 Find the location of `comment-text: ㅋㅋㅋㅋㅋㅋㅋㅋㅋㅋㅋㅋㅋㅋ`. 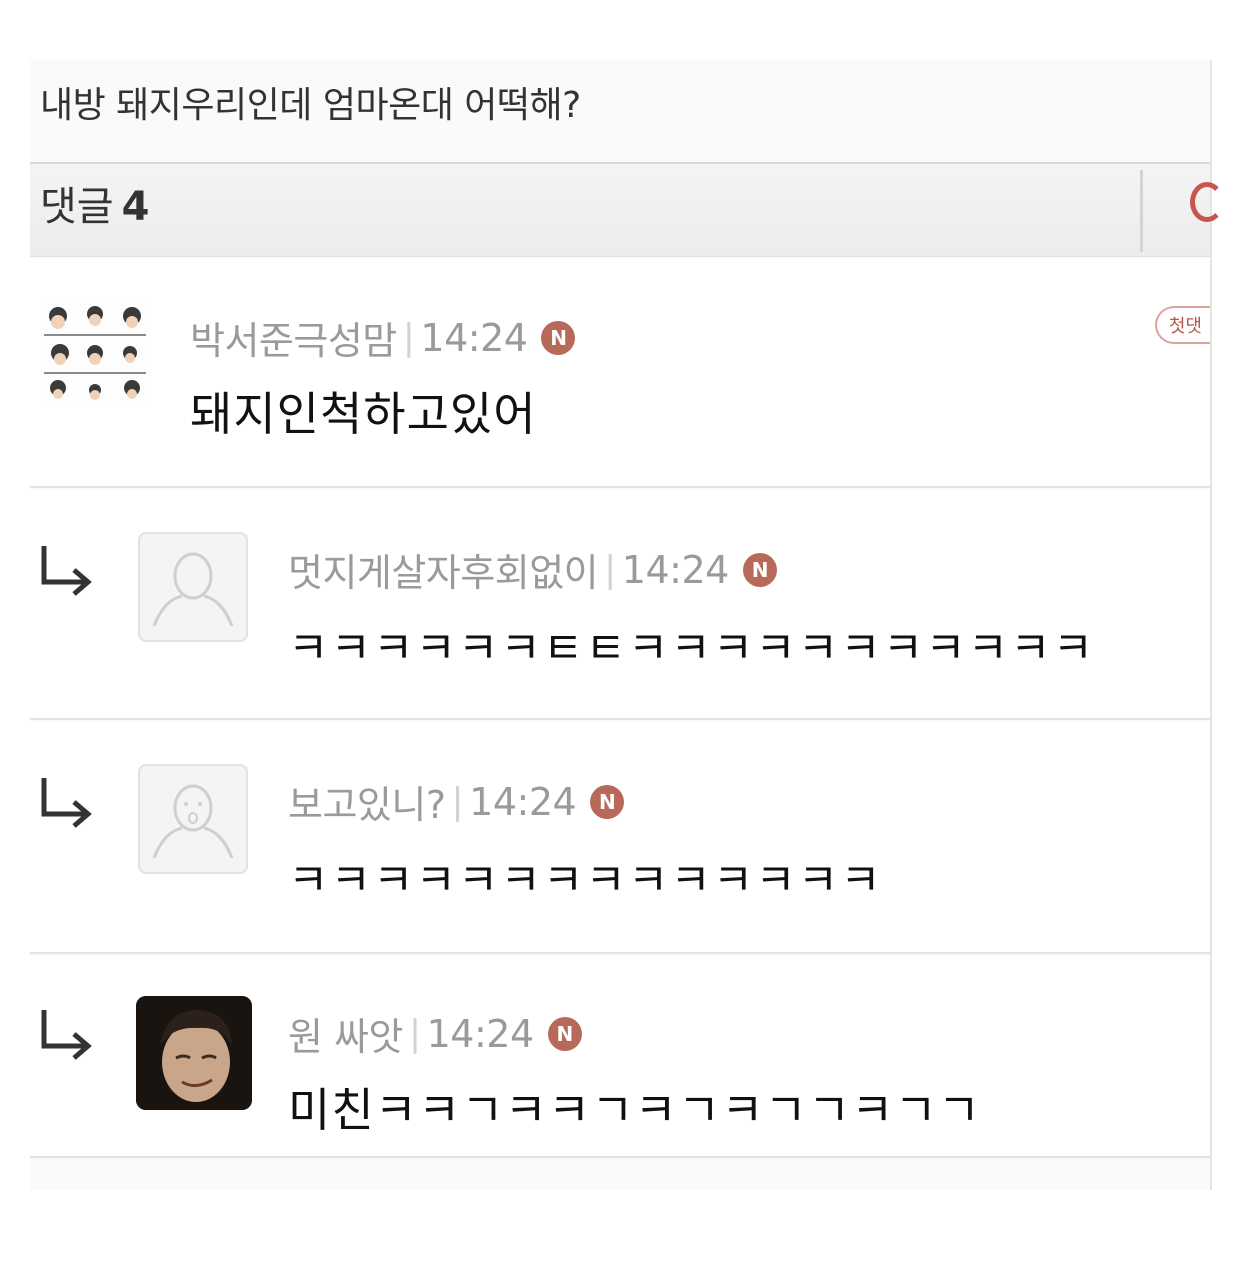

comment-text: ㅋㅋㅋㅋㅋㅋㅋㅋㅋㅋㅋㅋㅋㅋ is located at coordinates (585, 880).